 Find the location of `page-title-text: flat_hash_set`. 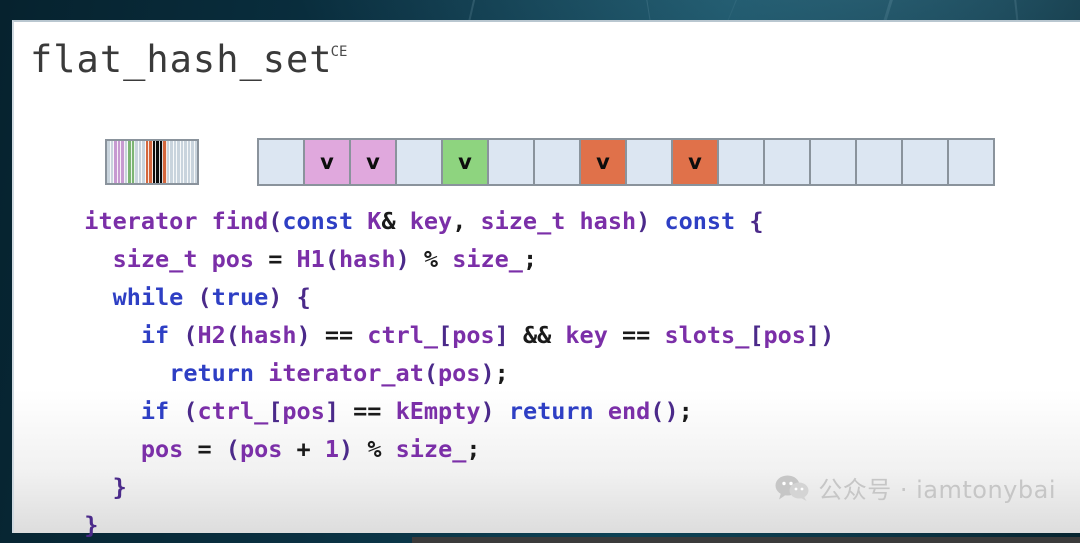

page-title-text: flat_hash_set is located at coordinates (181, 59).